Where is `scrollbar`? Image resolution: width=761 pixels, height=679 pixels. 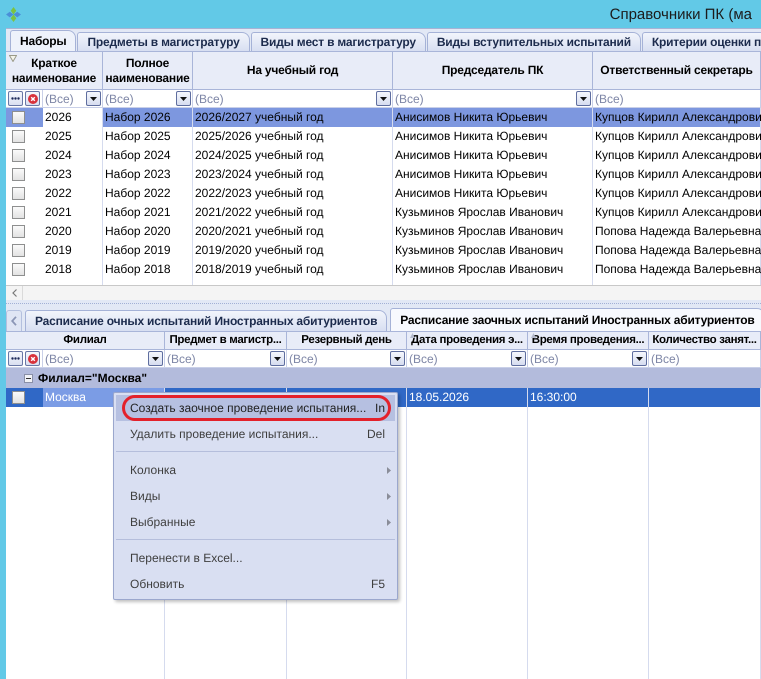 scrollbar is located at coordinates (383, 292).